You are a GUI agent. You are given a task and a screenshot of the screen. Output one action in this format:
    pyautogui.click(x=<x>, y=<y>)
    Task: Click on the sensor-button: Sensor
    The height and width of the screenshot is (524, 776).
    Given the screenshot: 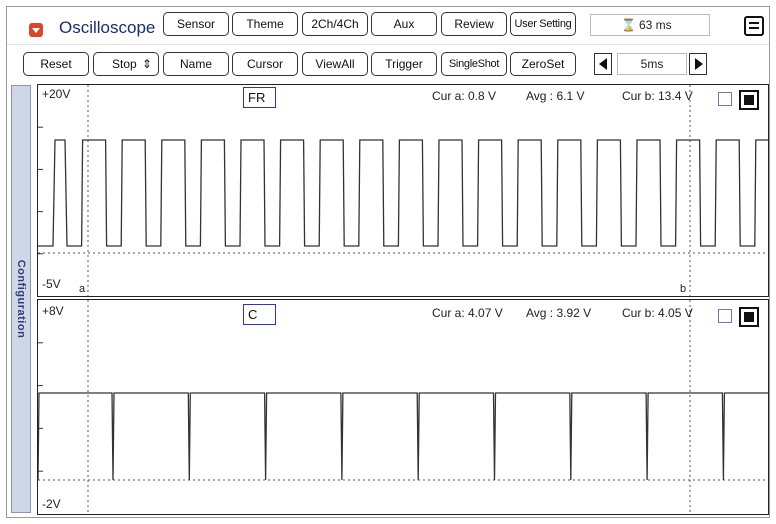 What is the action you would take?
    pyautogui.click(x=196, y=24)
    